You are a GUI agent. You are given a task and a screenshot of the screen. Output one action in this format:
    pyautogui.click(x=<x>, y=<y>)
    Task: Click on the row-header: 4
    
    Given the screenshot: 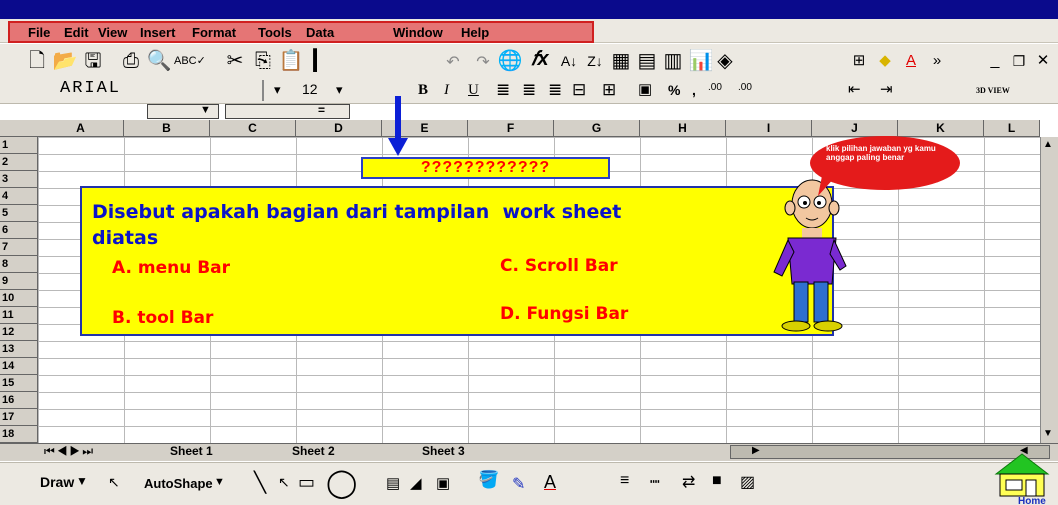 What is the action you would take?
    pyautogui.click(x=19, y=196)
    